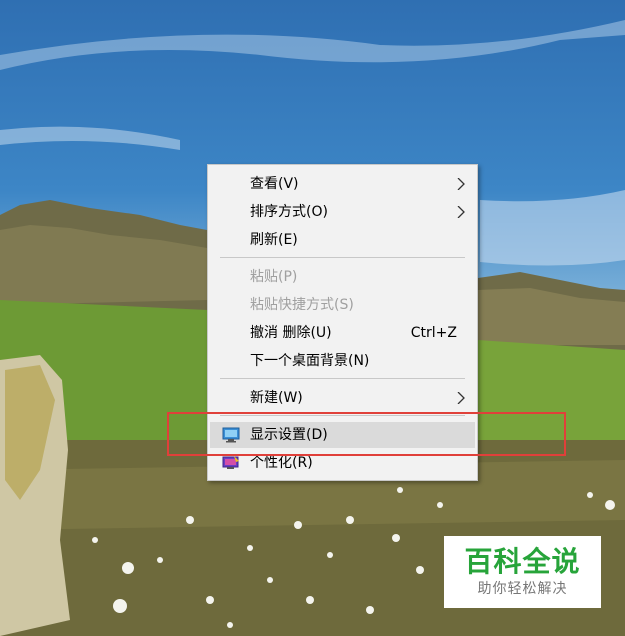 This screenshot has height=636, width=625. Describe the element at coordinates (342, 184) in the screenshot. I see `menu-item-view: 查看(V)` at that location.